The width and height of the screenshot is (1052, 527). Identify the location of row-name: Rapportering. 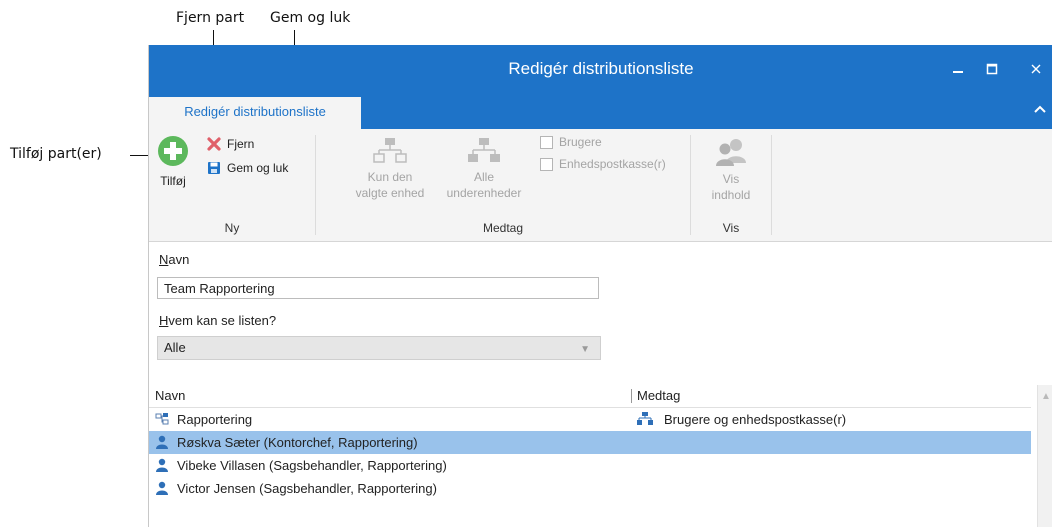
(215, 419).